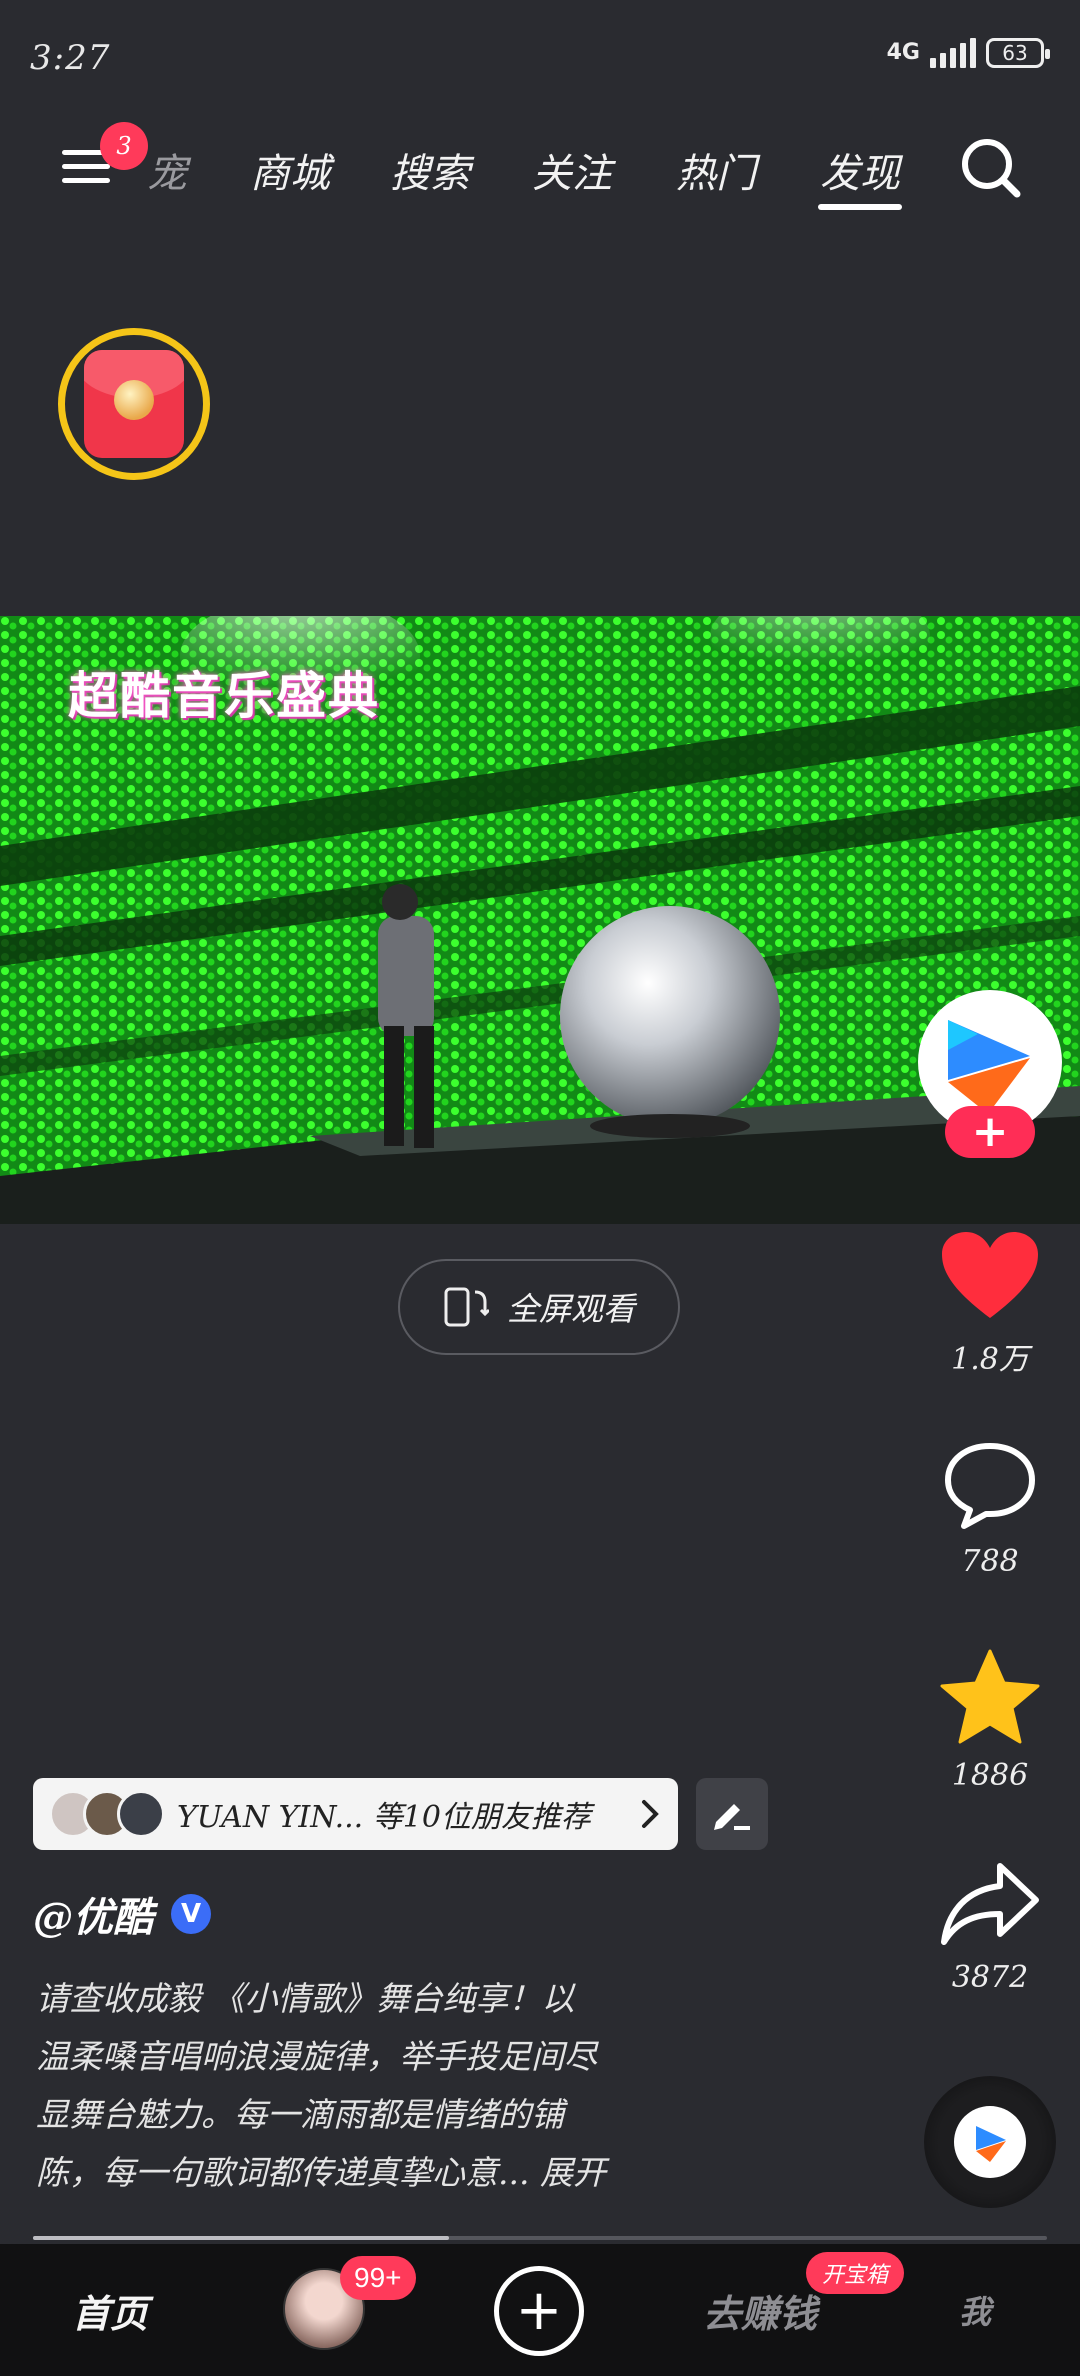  I want to click on description-line: 温柔嗓音唱响浪漫旋律，举手投足间尽, so click(316, 2056).